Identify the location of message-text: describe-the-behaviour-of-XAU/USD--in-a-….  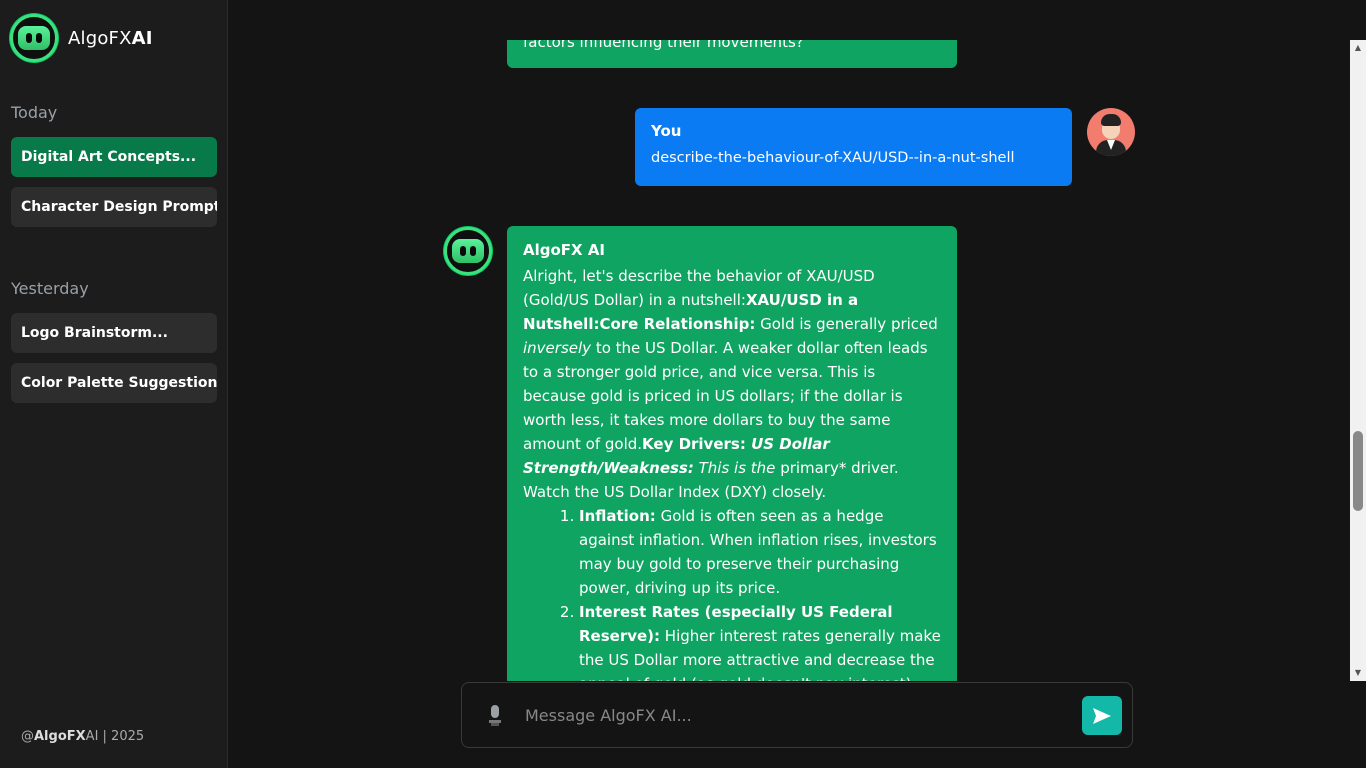
(833, 158).